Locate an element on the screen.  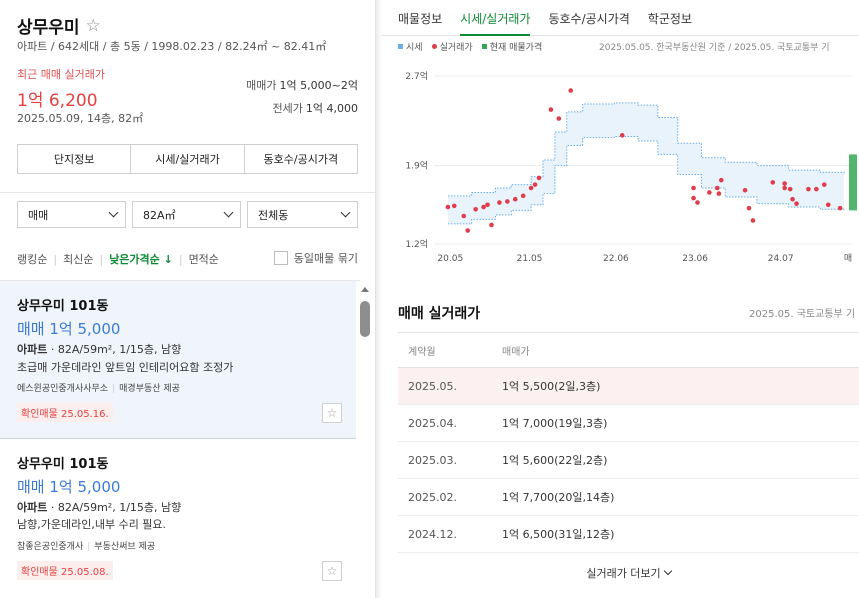
listing-agent: 참좋은공인중개사 | 부동산써브 제공 is located at coordinates (86, 545).